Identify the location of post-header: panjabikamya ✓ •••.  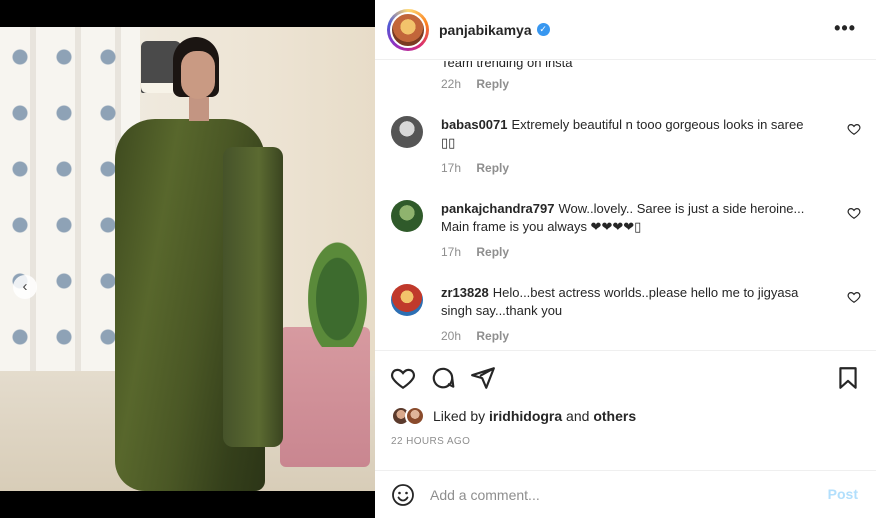
(625, 30).